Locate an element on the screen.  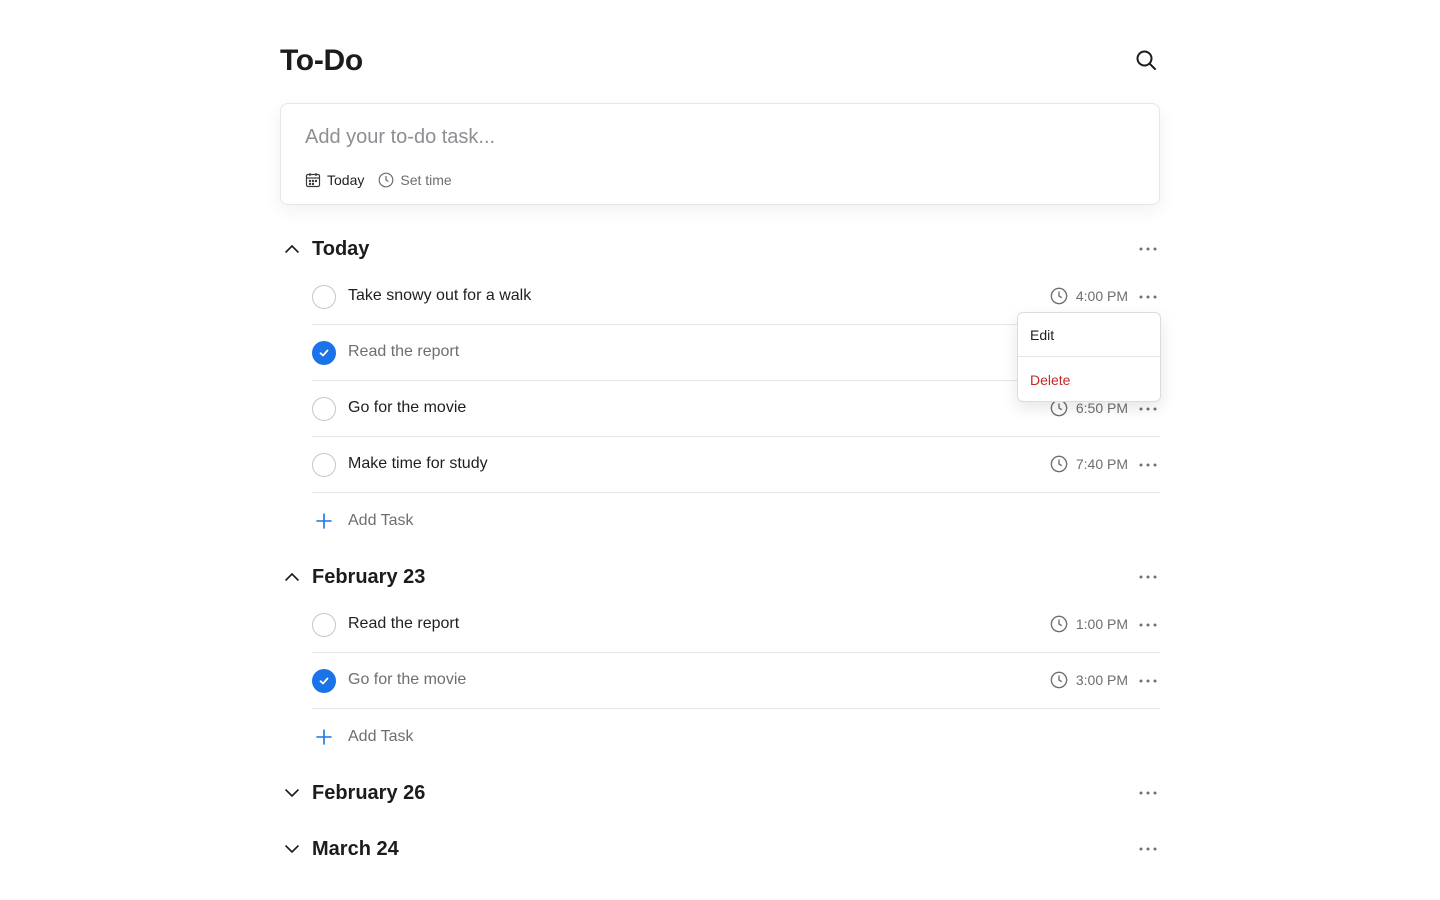
task-time: 3:00 PM is located at coordinates (1089, 680).